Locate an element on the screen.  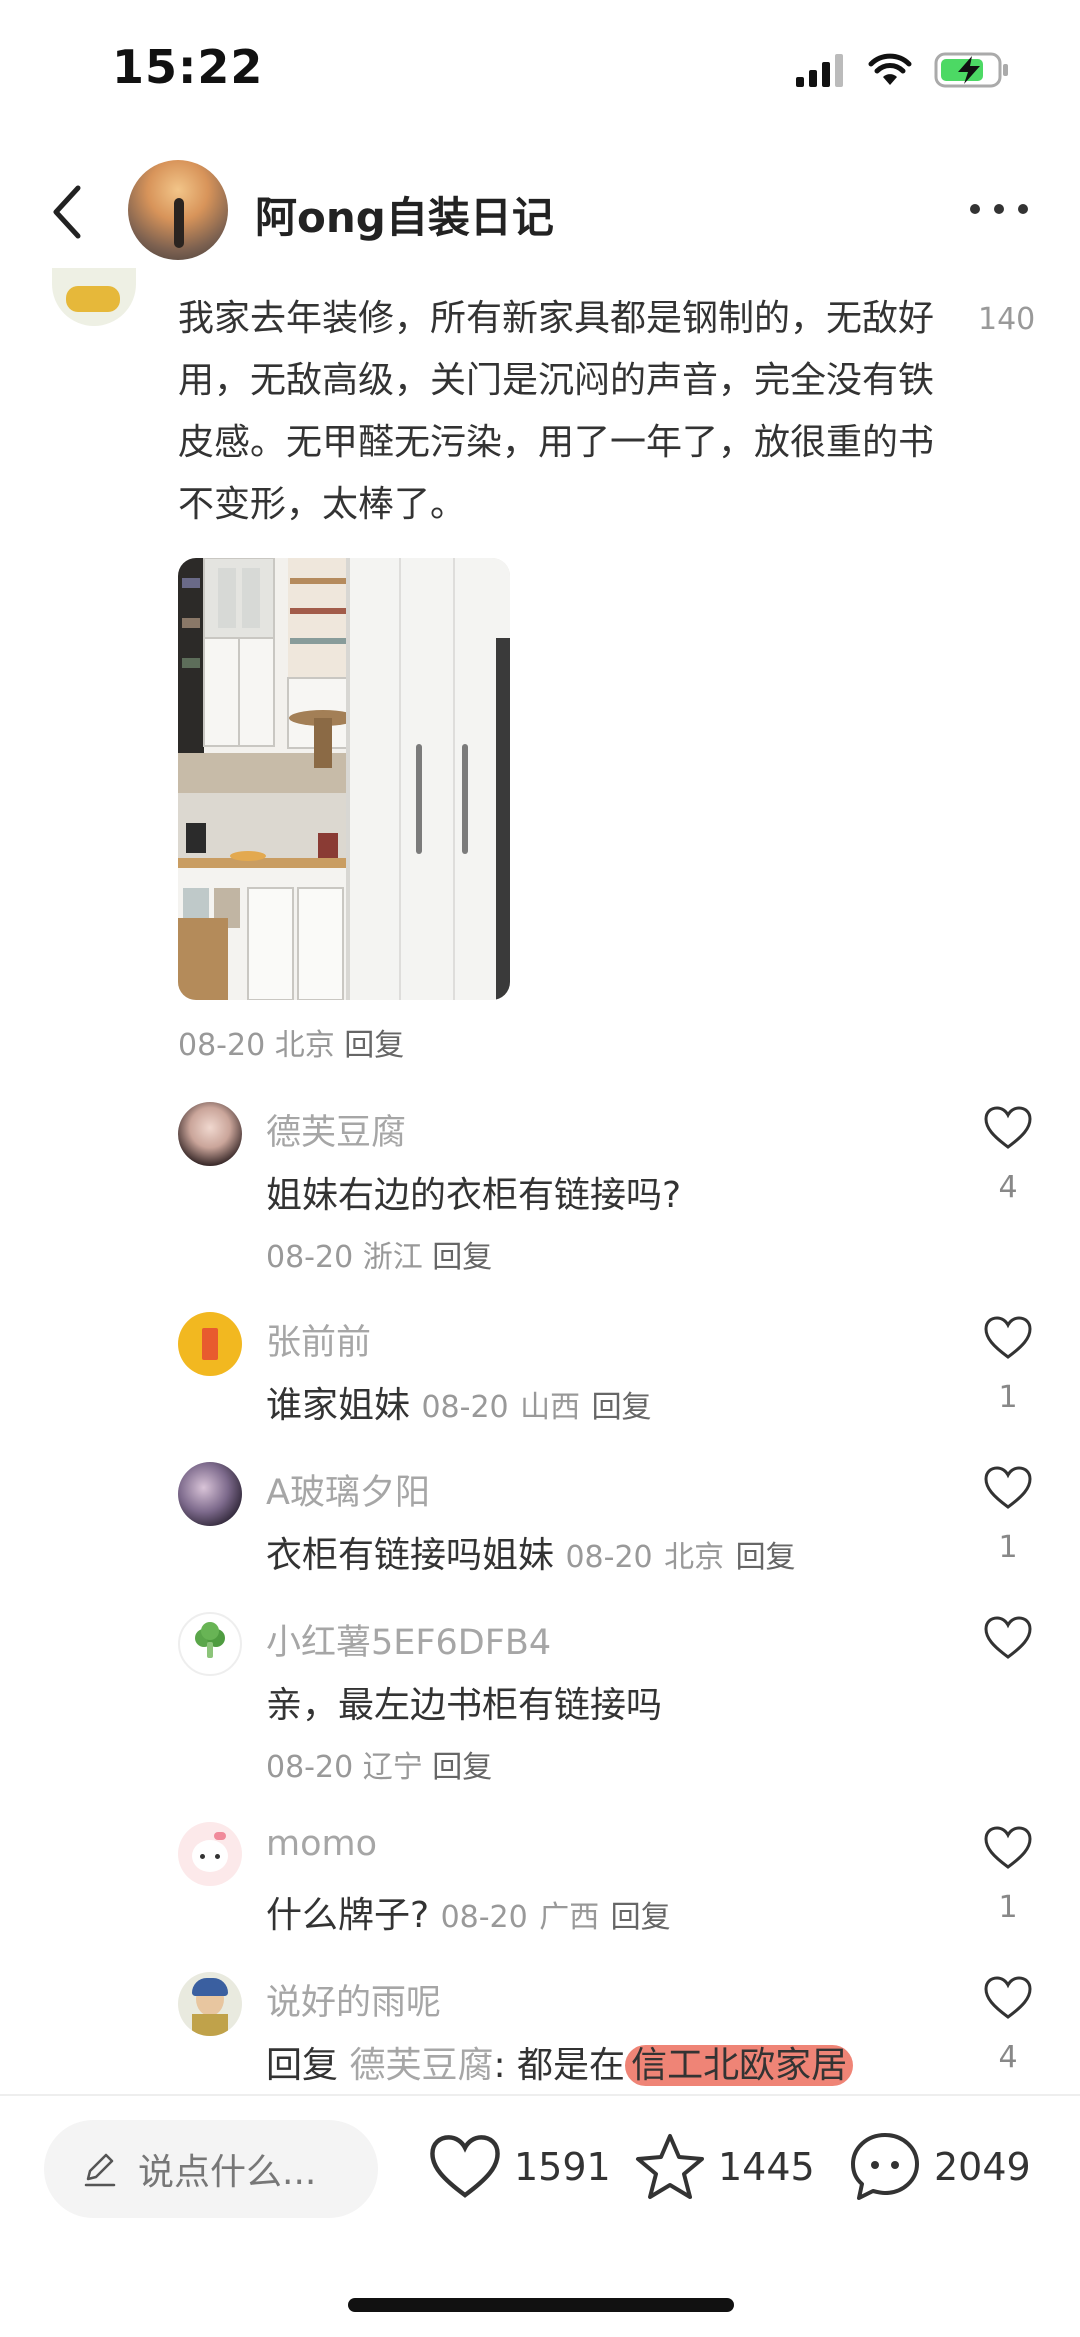
reply-text: 谁家姐妹 is located at coordinates (338, 1405).